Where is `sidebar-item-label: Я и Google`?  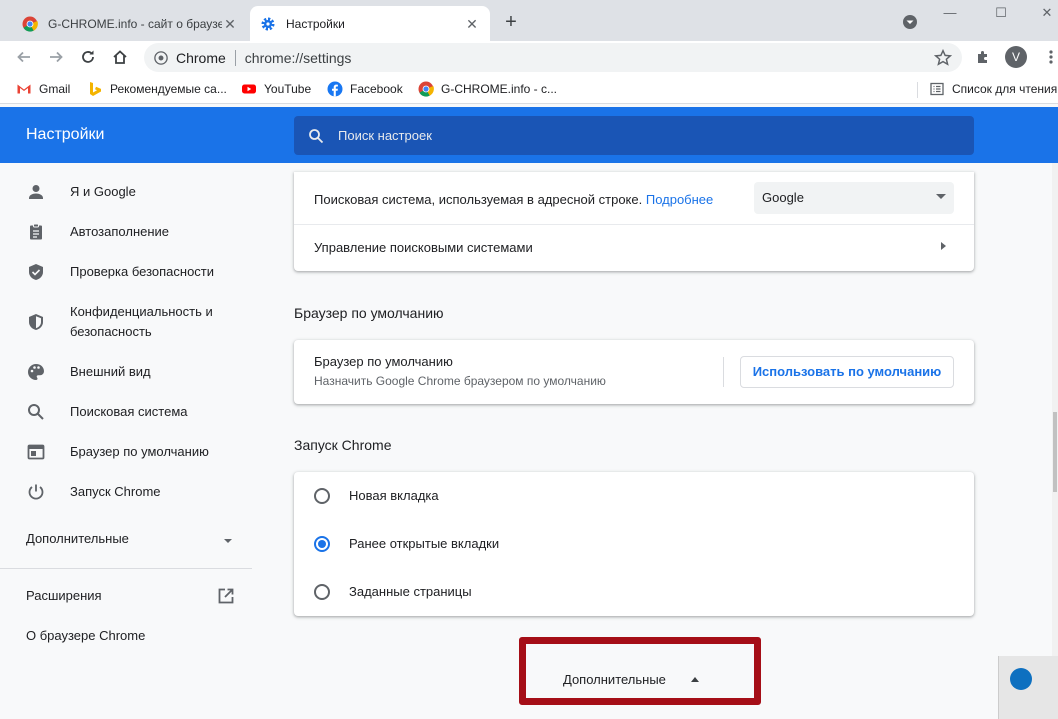 sidebar-item-label: Я и Google is located at coordinates (103, 191).